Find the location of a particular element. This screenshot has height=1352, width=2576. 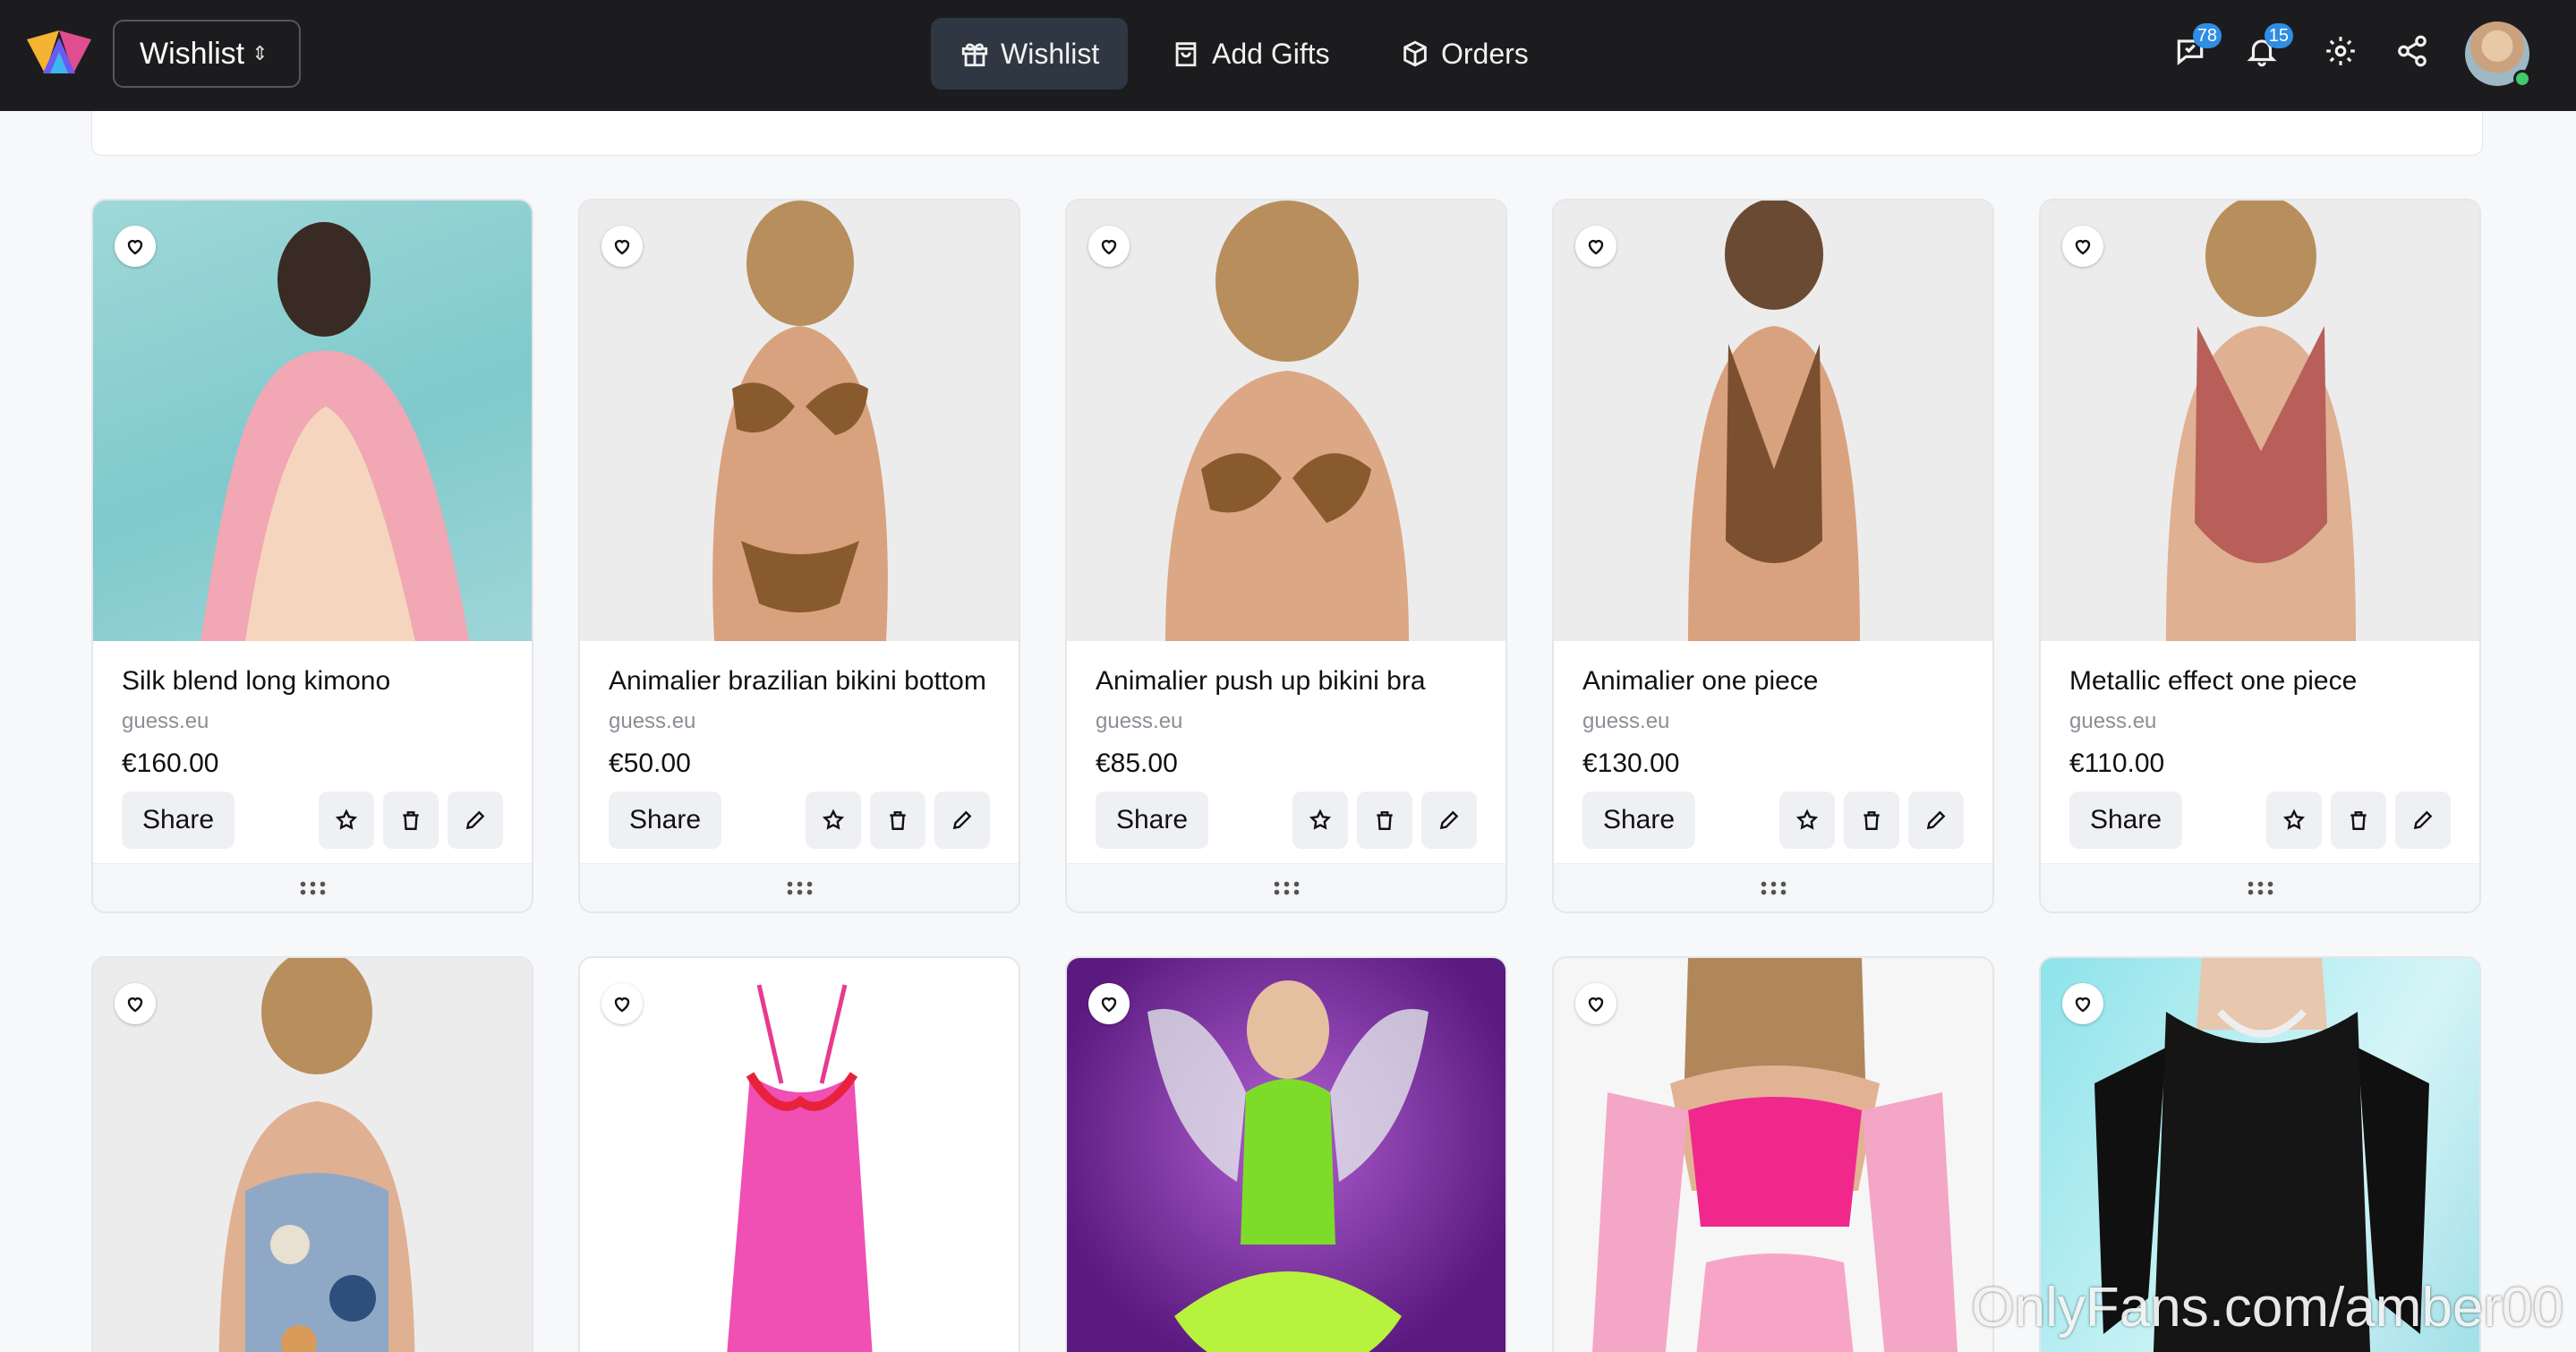

avatar is located at coordinates (2498, 54).